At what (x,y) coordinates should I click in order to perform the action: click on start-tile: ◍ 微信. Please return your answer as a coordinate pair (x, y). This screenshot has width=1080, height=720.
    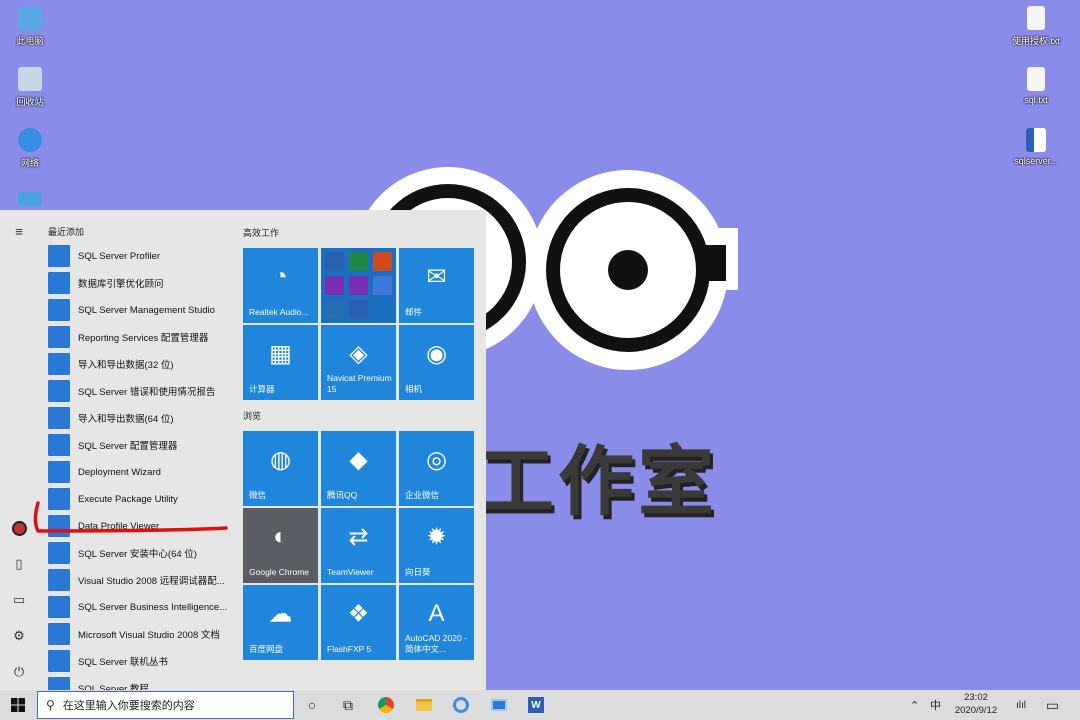
    Looking at the image, I should click on (280, 468).